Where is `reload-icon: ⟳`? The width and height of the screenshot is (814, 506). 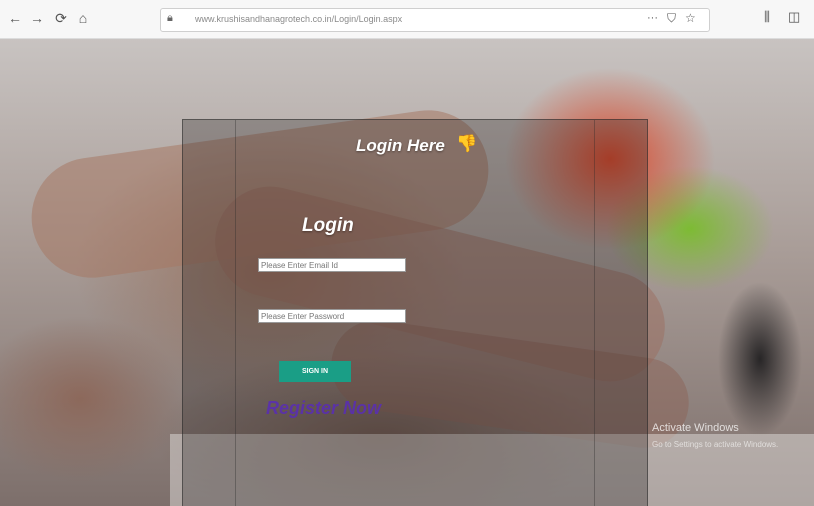
reload-icon: ⟳ is located at coordinates (61, 18).